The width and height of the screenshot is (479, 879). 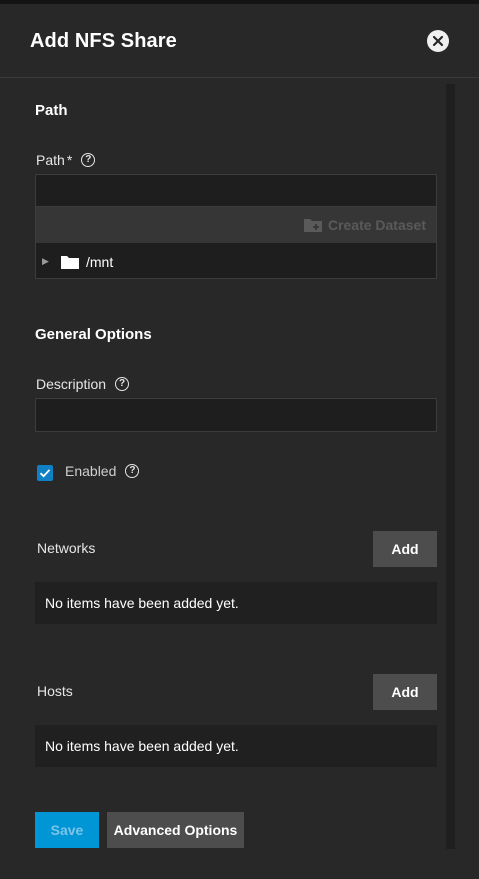 I want to click on create-dataset-button: Create Dataset, so click(x=364, y=225).